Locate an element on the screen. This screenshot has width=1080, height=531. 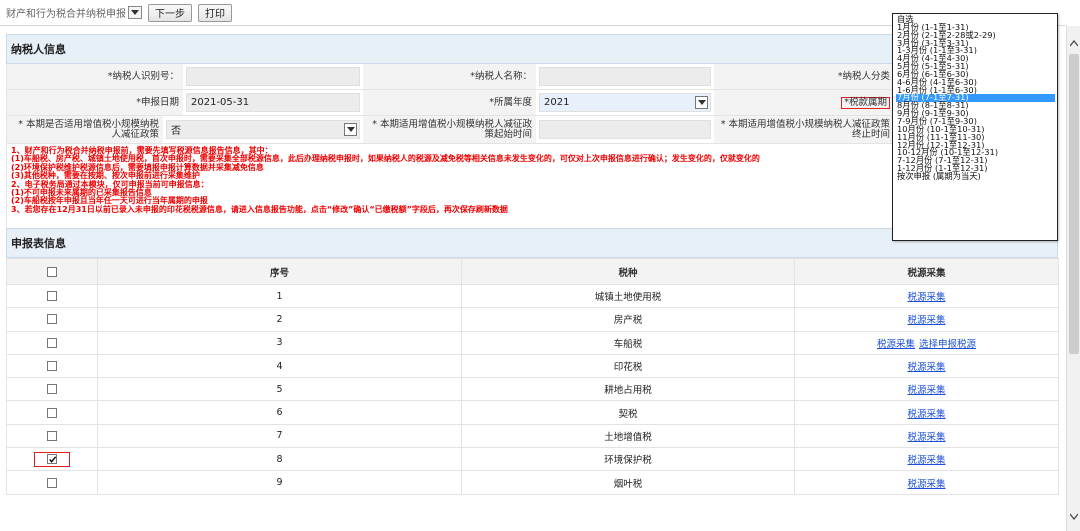
policy-applicable-label: * 本期是否适用增值税小规模纳税人减征政策 is located at coordinates (85, 129).